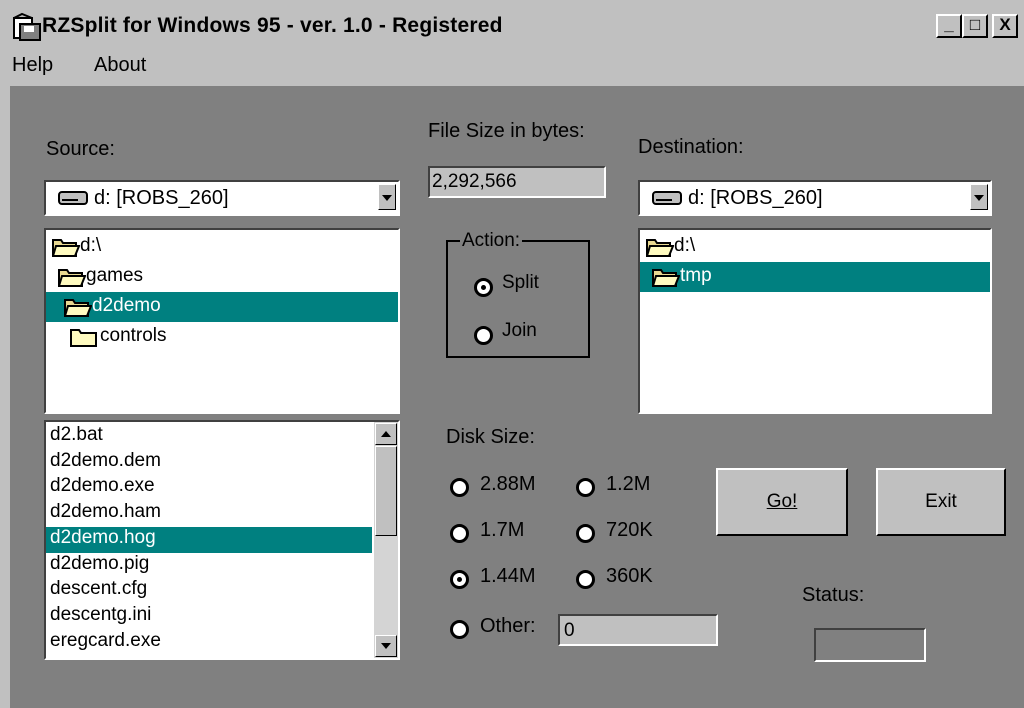 This screenshot has height=708, width=1024. Describe the element at coordinates (76, 434) in the screenshot. I see `file-name: d2.bat` at that location.